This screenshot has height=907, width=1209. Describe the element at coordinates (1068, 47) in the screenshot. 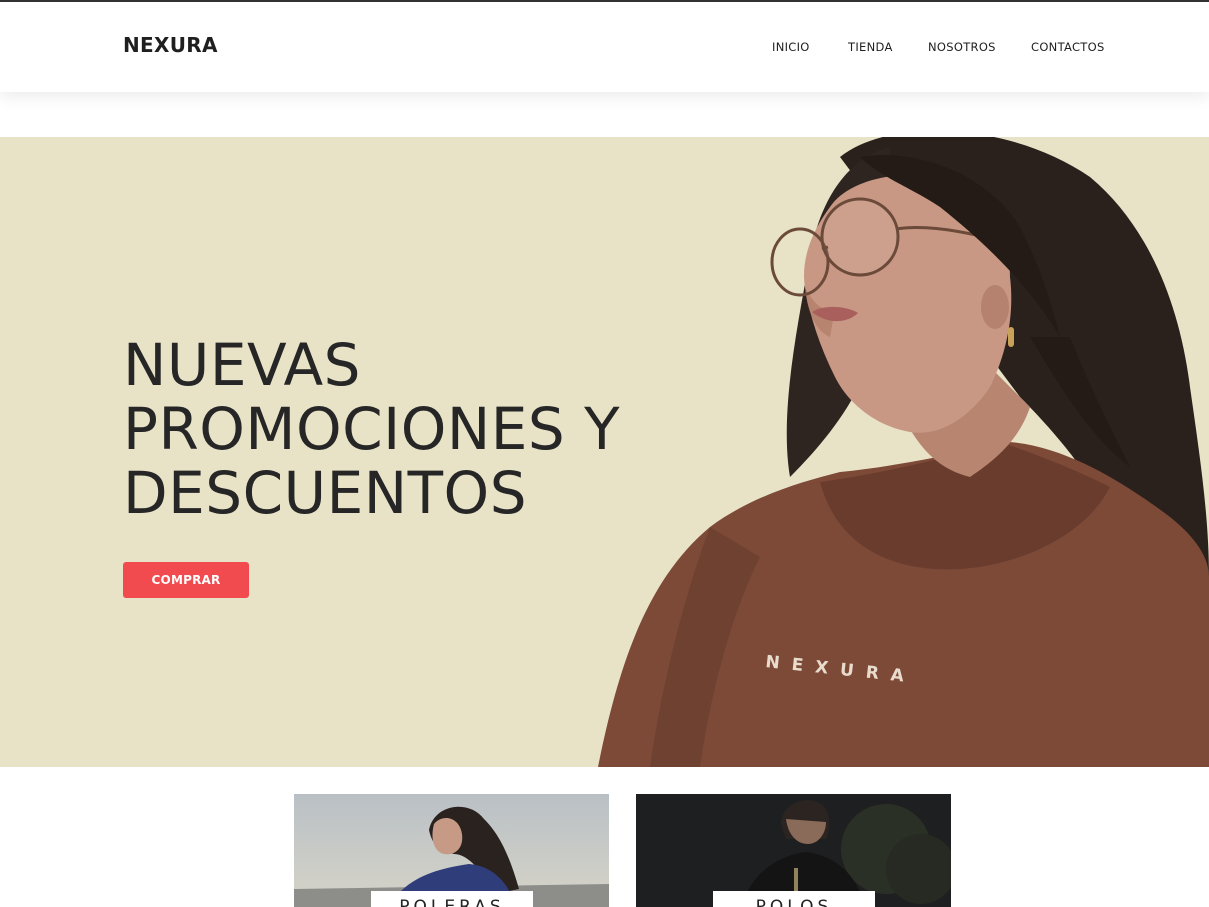

I see `nav-link-contactos: CONTACTOS` at that location.